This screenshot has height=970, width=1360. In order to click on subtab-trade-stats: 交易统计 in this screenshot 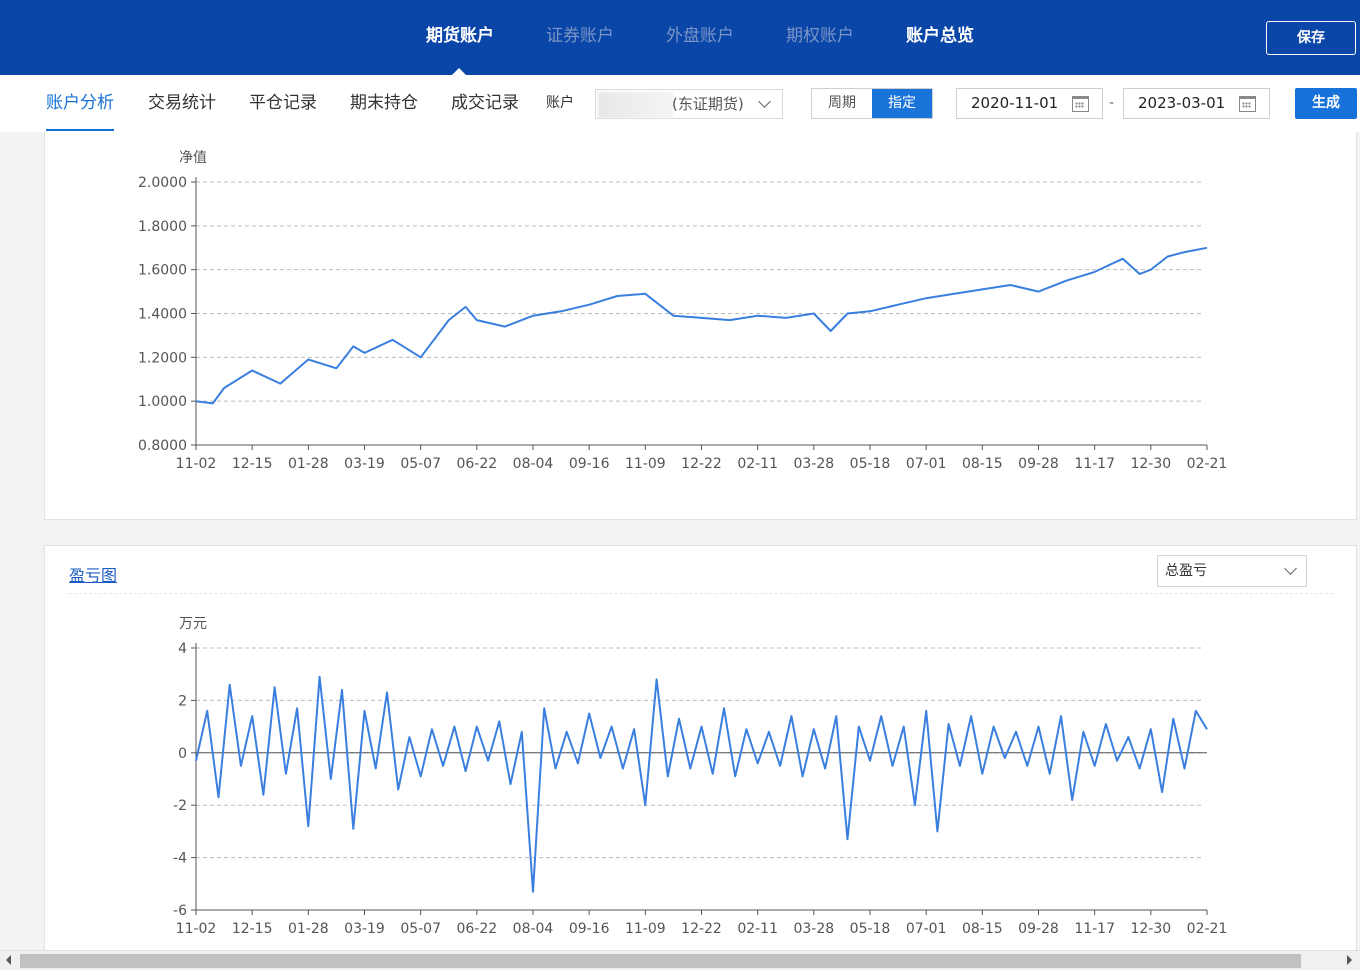, I will do `click(182, 103)`.